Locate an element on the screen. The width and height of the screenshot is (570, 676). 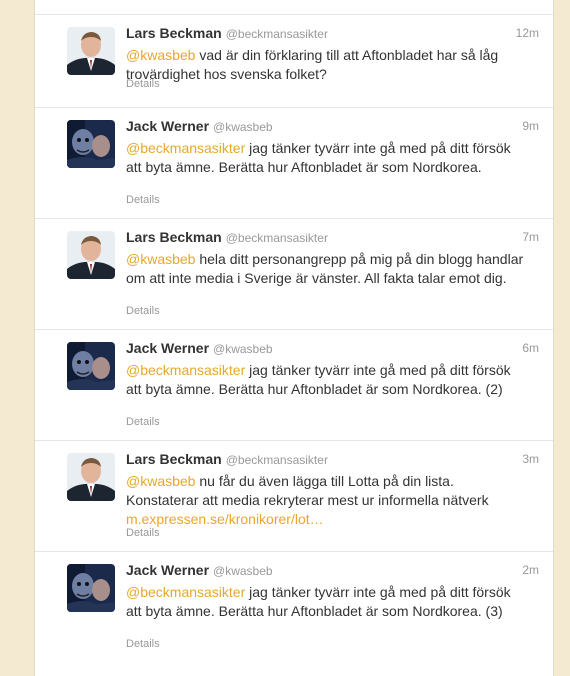
tweet-header: Jack Werner @kwasbeb 6m is located at coordinates (332, 350).